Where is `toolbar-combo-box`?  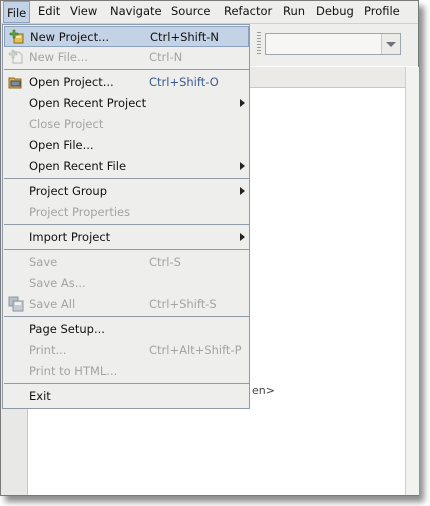
toolbar-combo-box is located at coordinates (333, 44).